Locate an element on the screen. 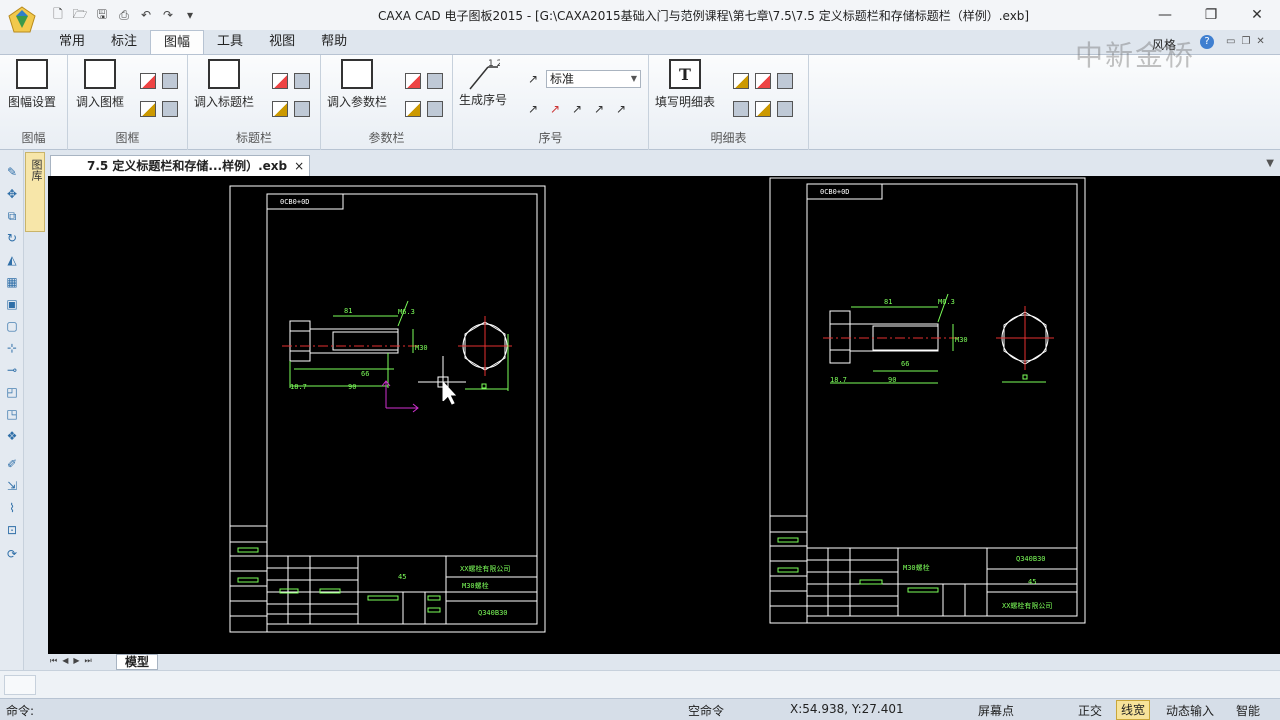 Image resolution: width=1280 pixels, height=720 pixels. load-border-button: 调入图框 is located at coordinates (100, 84).